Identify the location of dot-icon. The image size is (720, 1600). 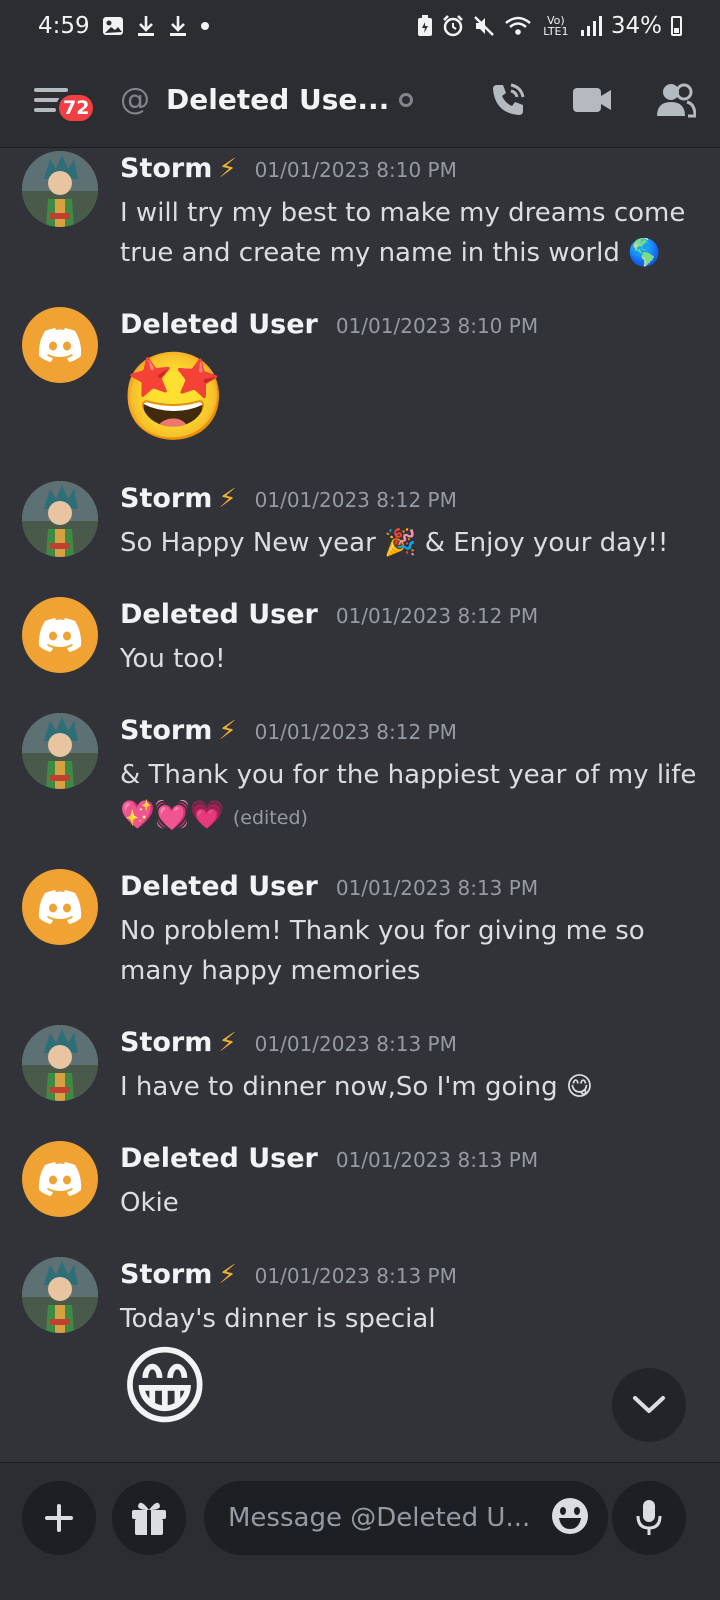
(205, 26).